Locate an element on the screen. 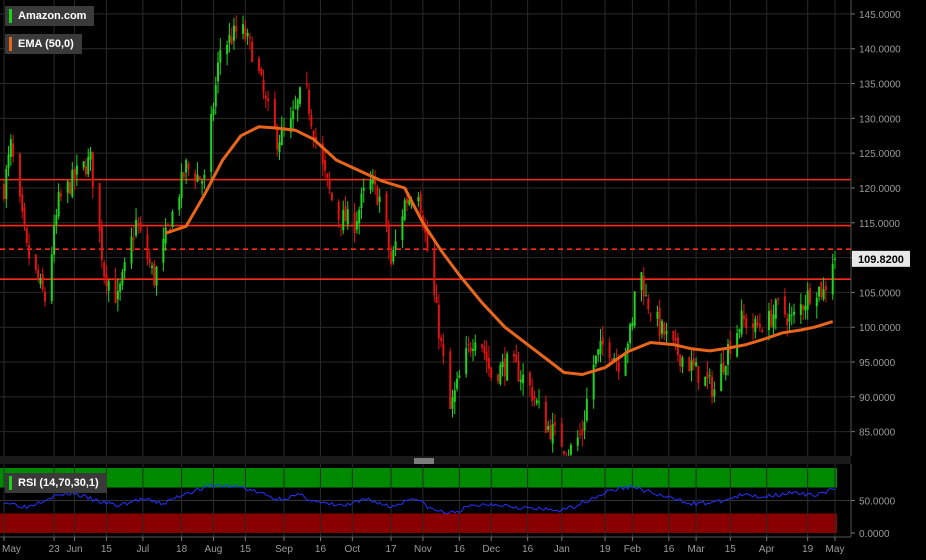 The width and height of the screenshot is (926, 560). legend-rsi-label: RSI (14,70,30,1) is located at coordinates (58, 483).